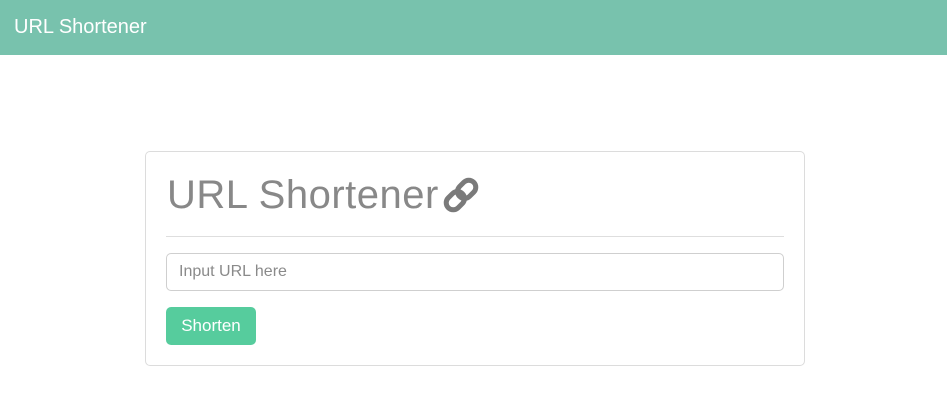  What do you see at coordinates (461, 195) in the screenshot?
I see `link-icon` at bounding box center [461, 195].